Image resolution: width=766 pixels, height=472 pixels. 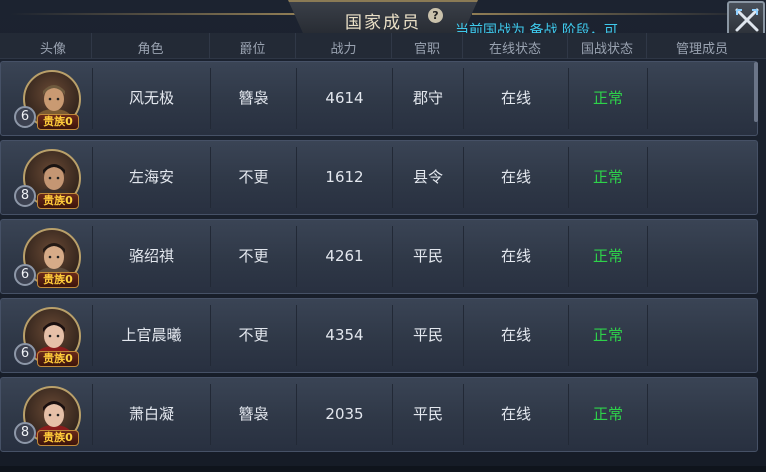 I want to click on member-name: 上官晨曦, so click(x=151, y=335).